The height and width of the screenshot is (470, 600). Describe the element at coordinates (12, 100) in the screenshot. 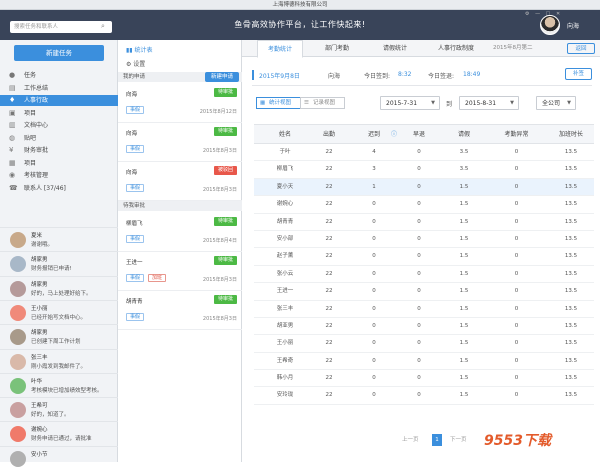

I see `hr-icon: ♦` at that location.